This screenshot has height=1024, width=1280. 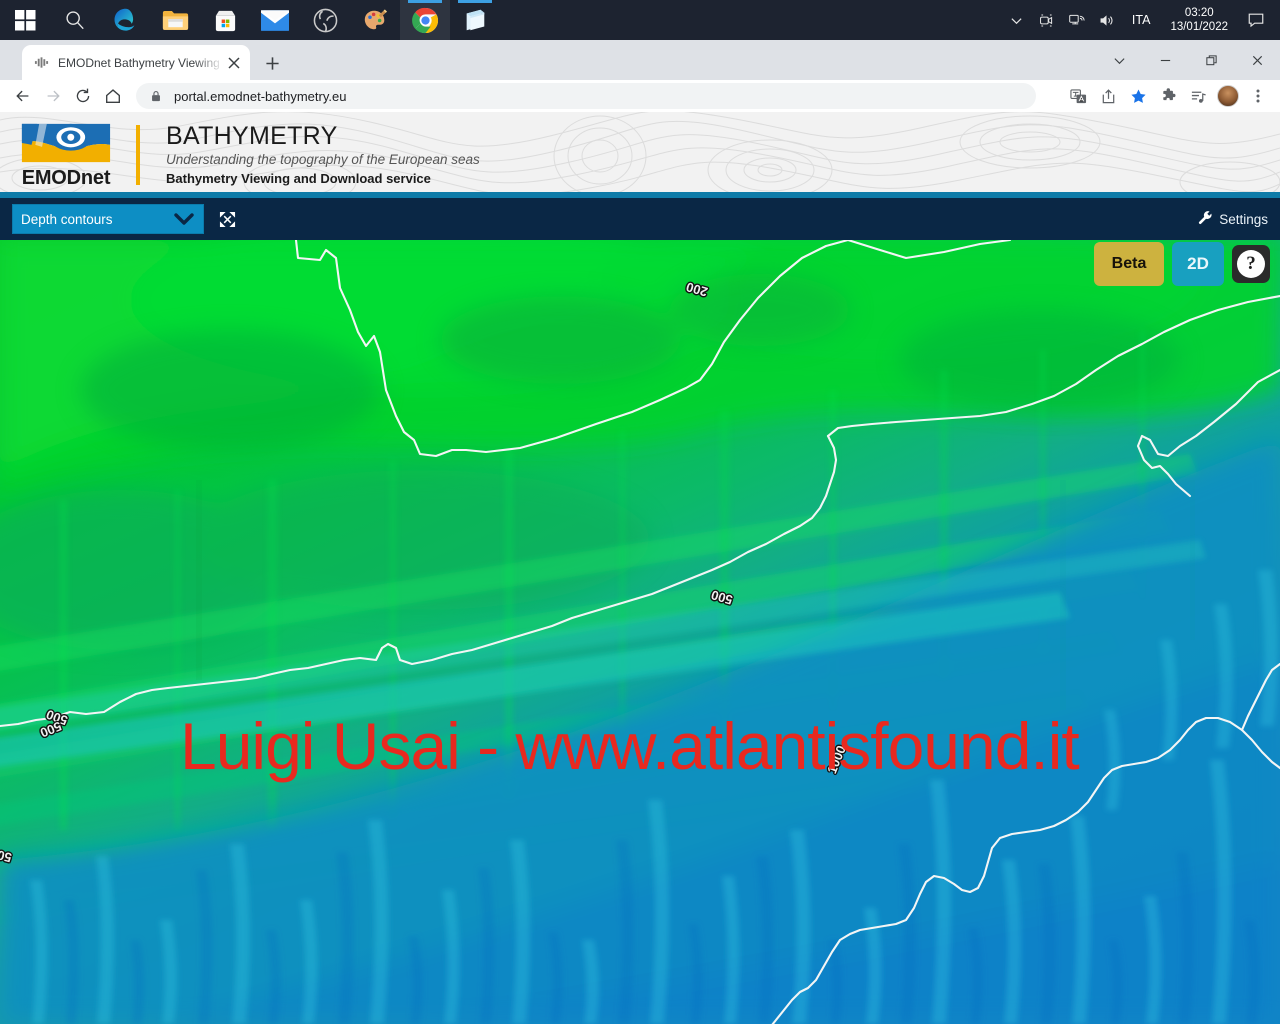 I want to click on show-hidden-icons-button, so click(x=1017, y=20).